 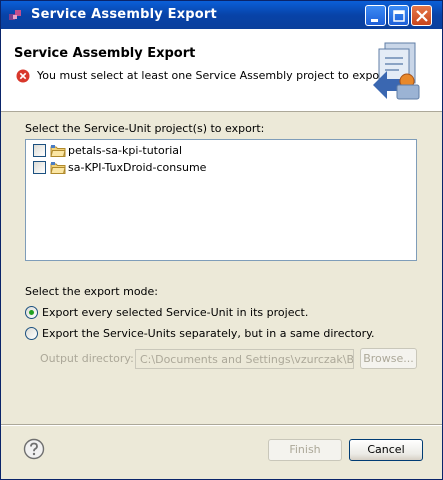 I want to click on banner-title: Service Assembly Export, so click(x=105, y=53).